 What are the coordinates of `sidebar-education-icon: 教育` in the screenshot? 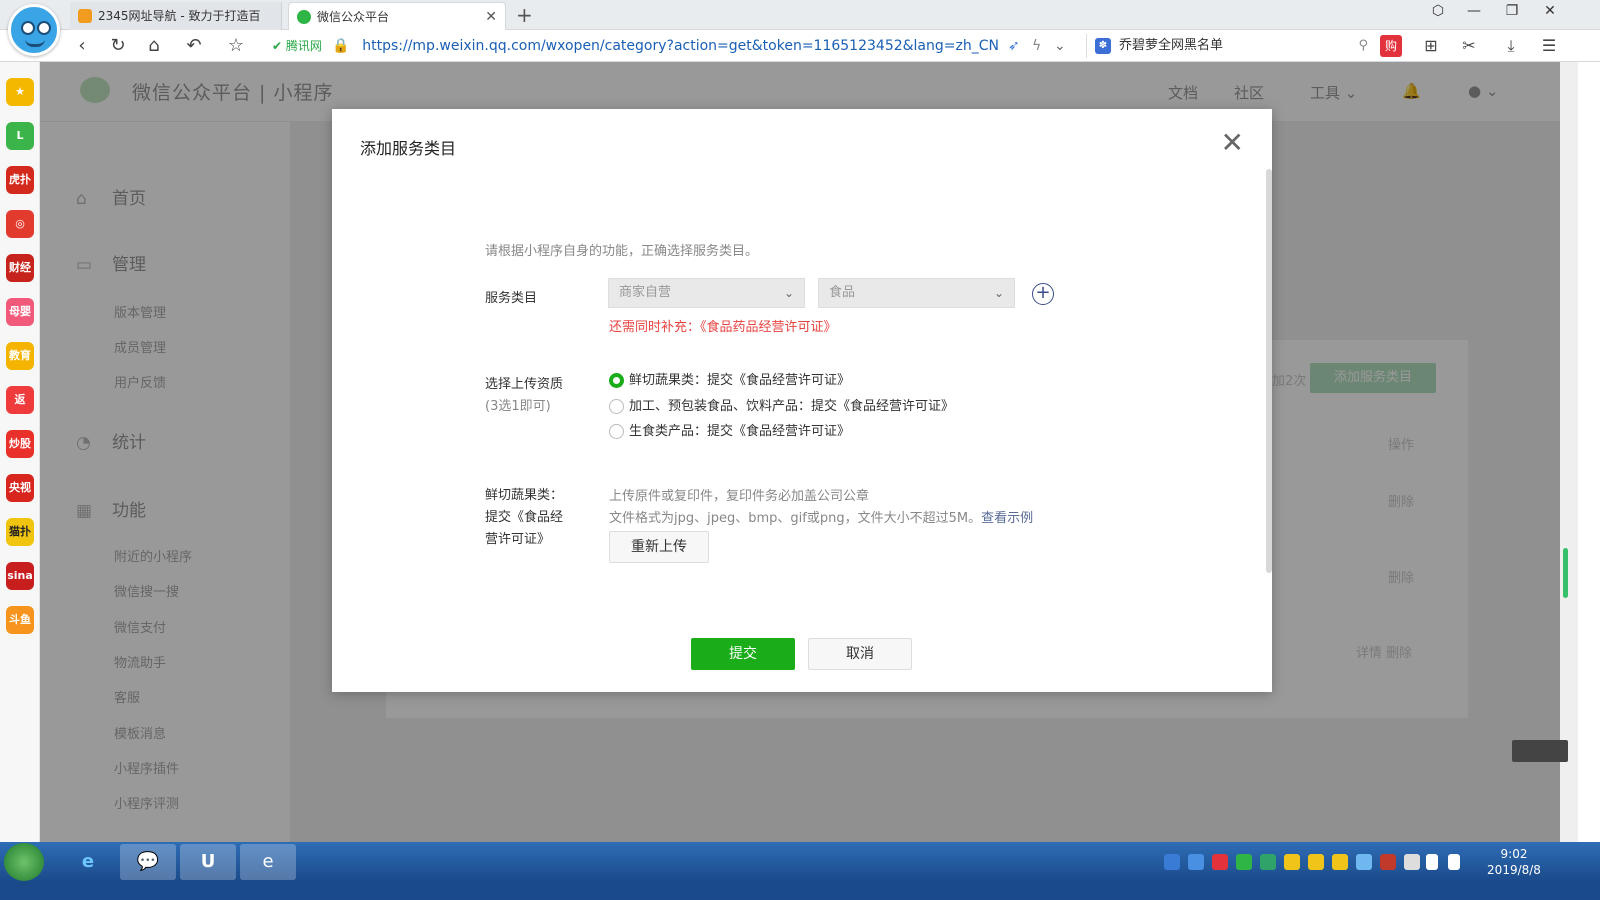 It's located at (20, 356).